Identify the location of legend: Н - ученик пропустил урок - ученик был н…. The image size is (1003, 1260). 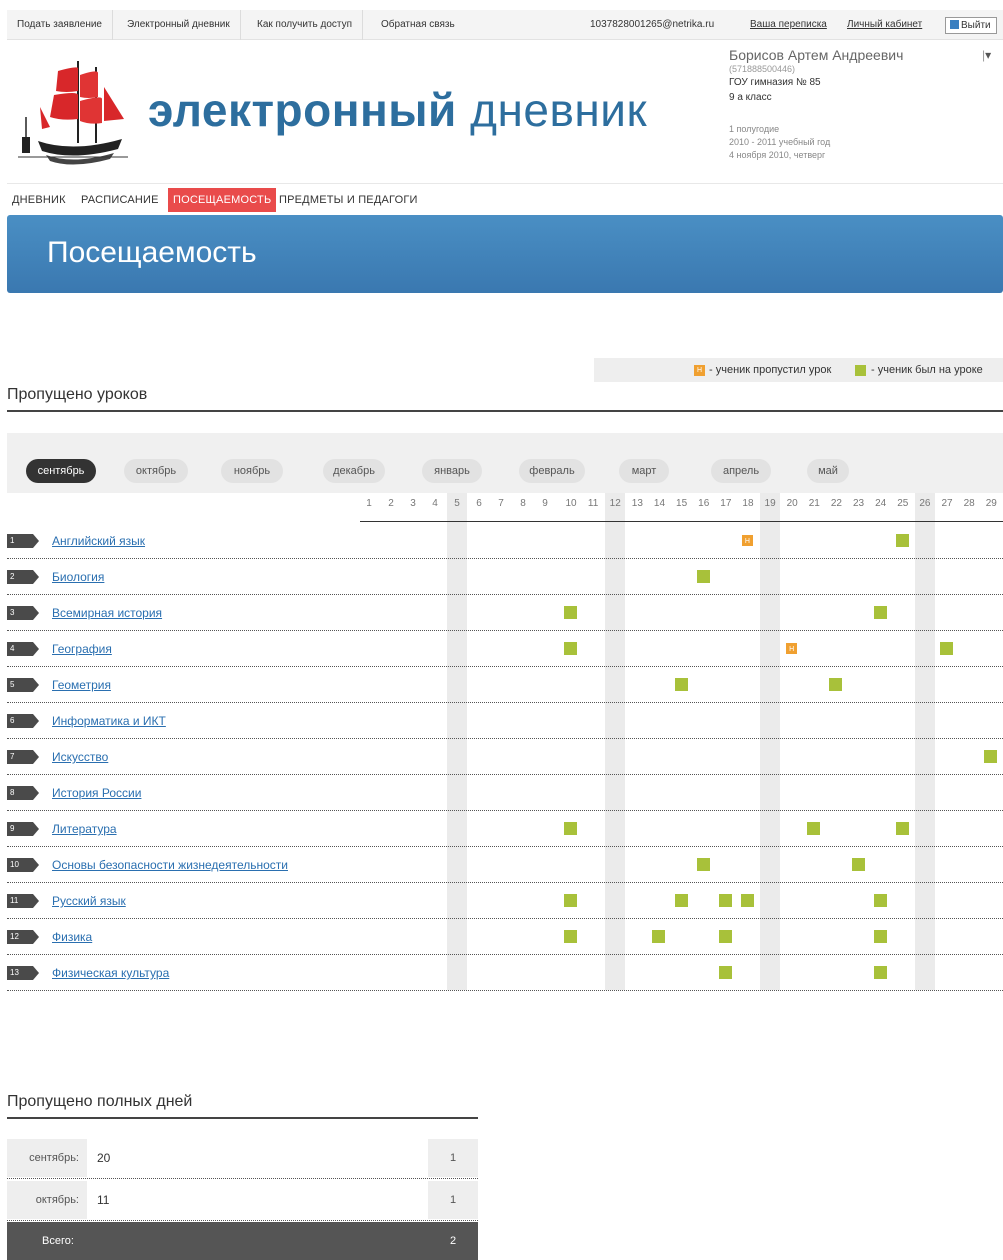
(798, 370).